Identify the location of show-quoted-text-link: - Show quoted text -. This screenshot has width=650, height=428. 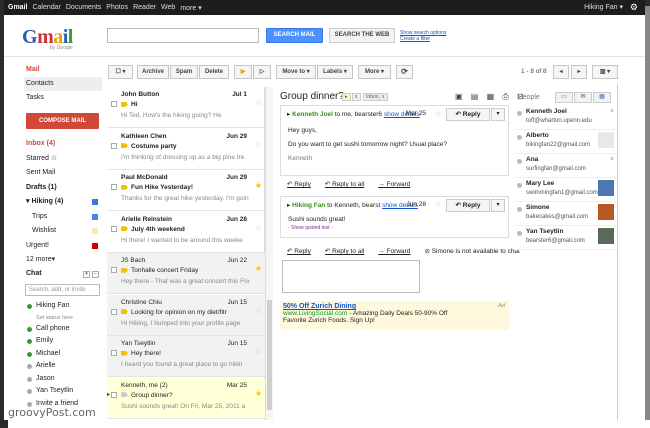
(316, 228).